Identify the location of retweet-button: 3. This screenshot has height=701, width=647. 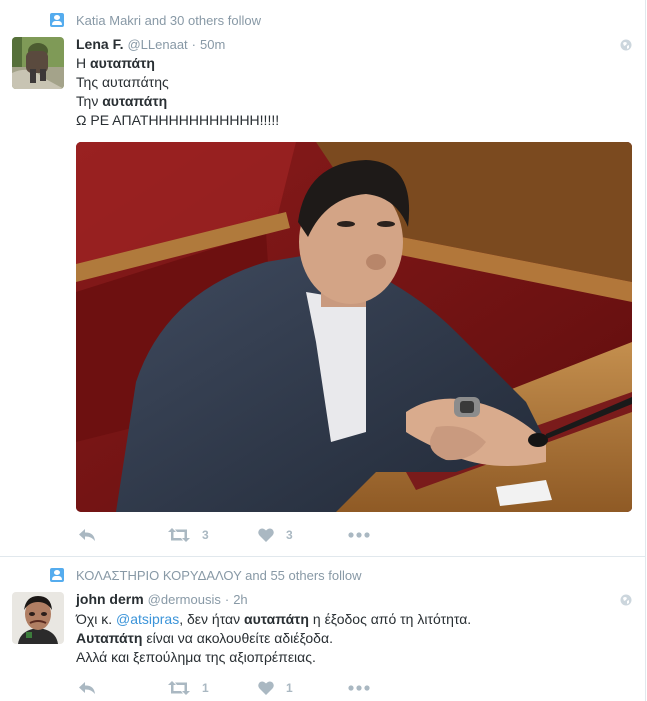
(213, 535).